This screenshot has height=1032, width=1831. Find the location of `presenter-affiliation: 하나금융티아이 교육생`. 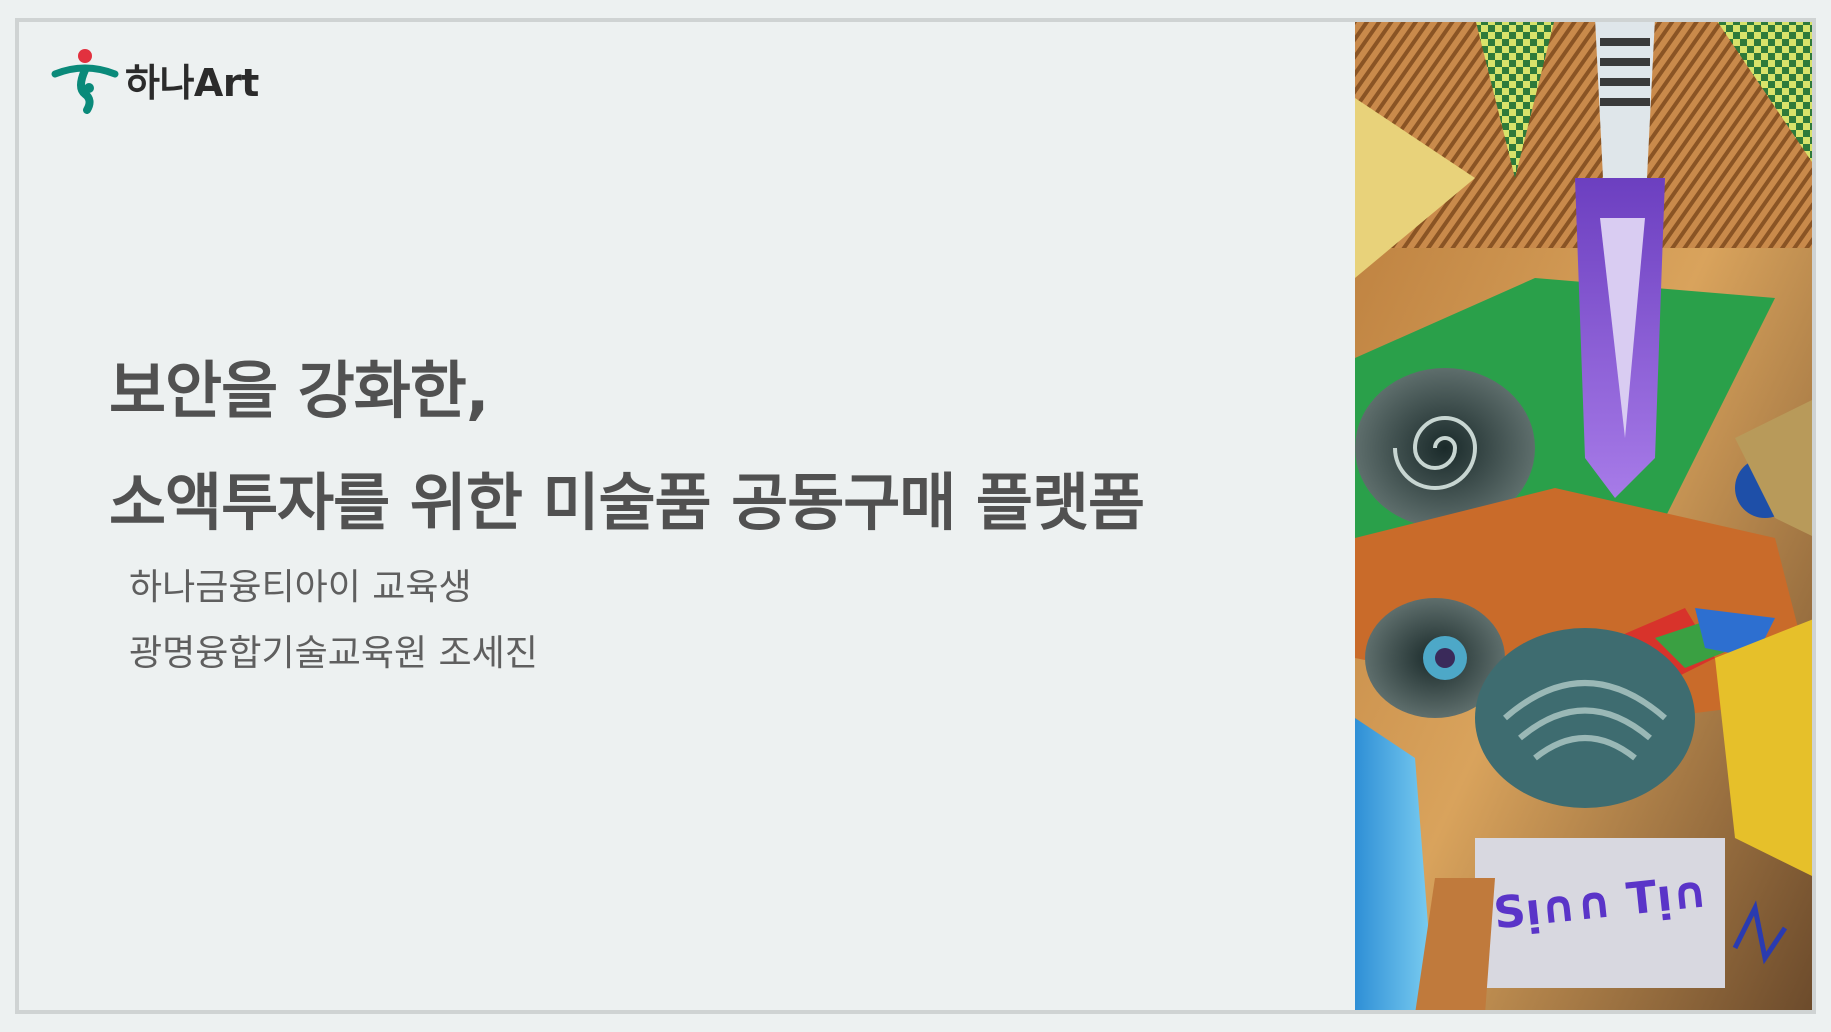

presenter-affiliation: 하나금융티아이 교육생 is located at coordinates (300, 587).